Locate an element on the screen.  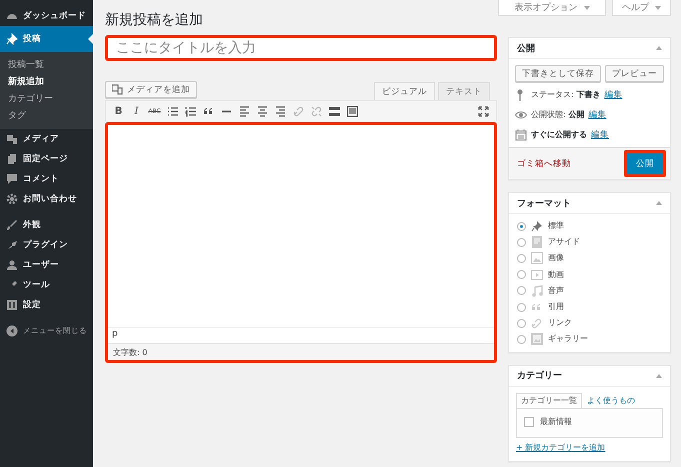
format-option-label: ギャラリー is located at coordinates (568, 339).